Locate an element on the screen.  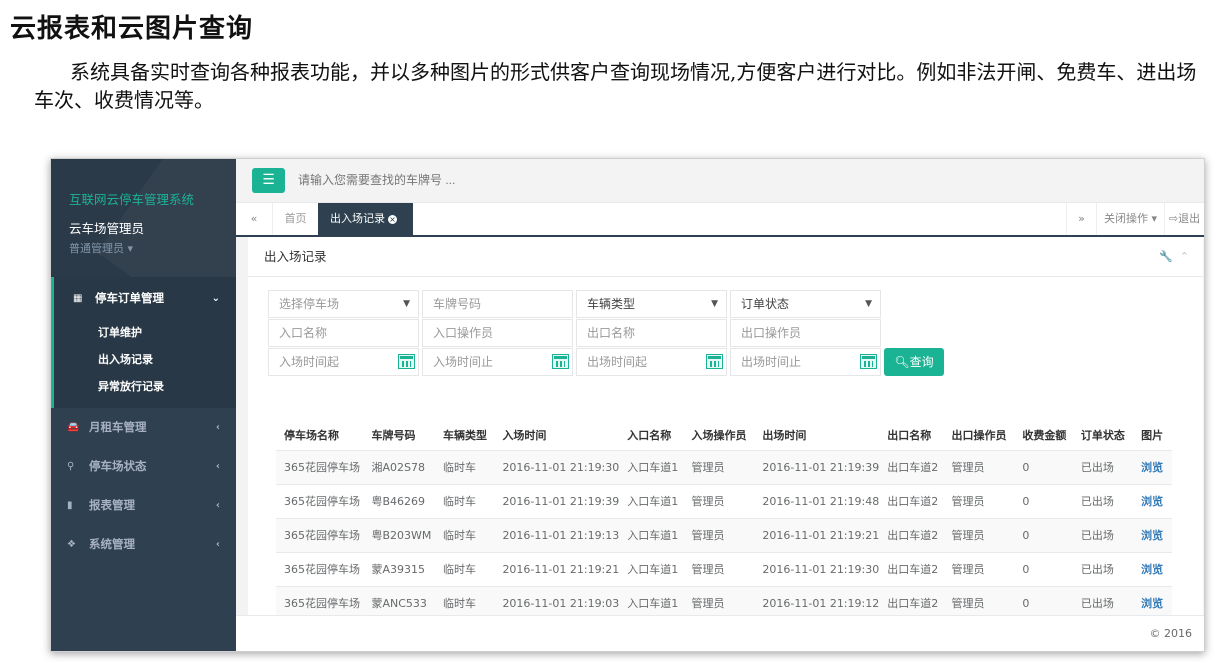
sidebar-item-system: ❖ 系统管理 ‹ is located at coordinates (143, 544).